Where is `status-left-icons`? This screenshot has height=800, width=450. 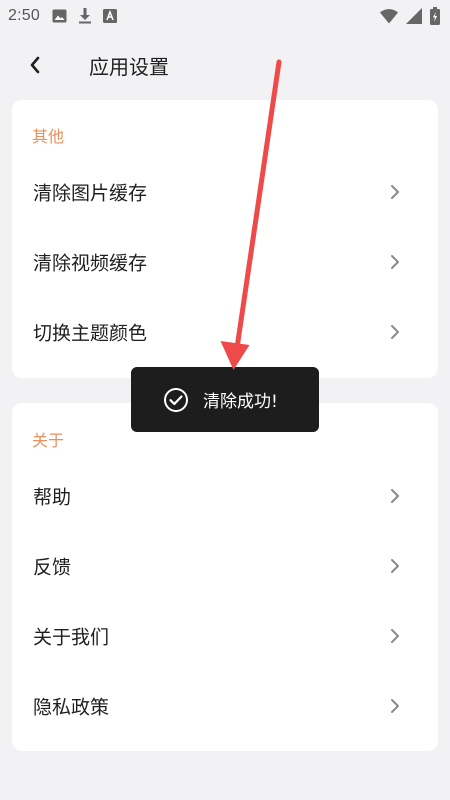
status-left-icons is located at coordinates (84, 16).